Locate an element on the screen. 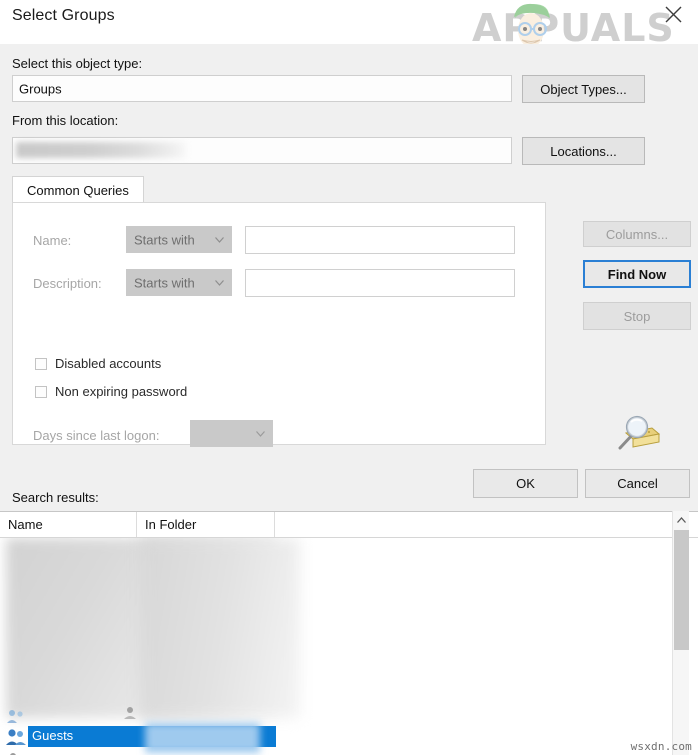 The image size is (698, 755). tab-common-queries: Common Queries is located at coordinates (78, 189).